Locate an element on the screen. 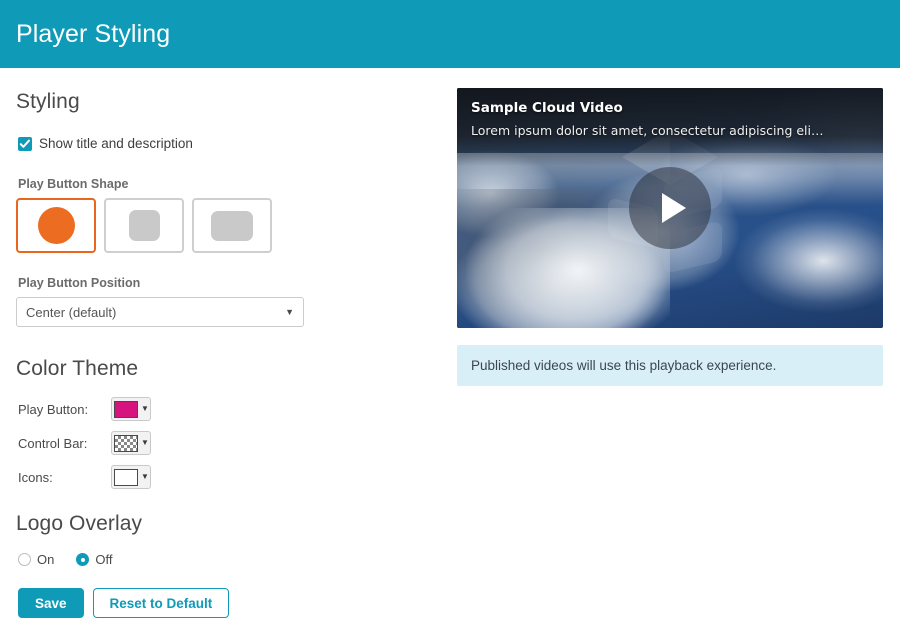  color-swatch-play-button is located at coordinates (126, 409).